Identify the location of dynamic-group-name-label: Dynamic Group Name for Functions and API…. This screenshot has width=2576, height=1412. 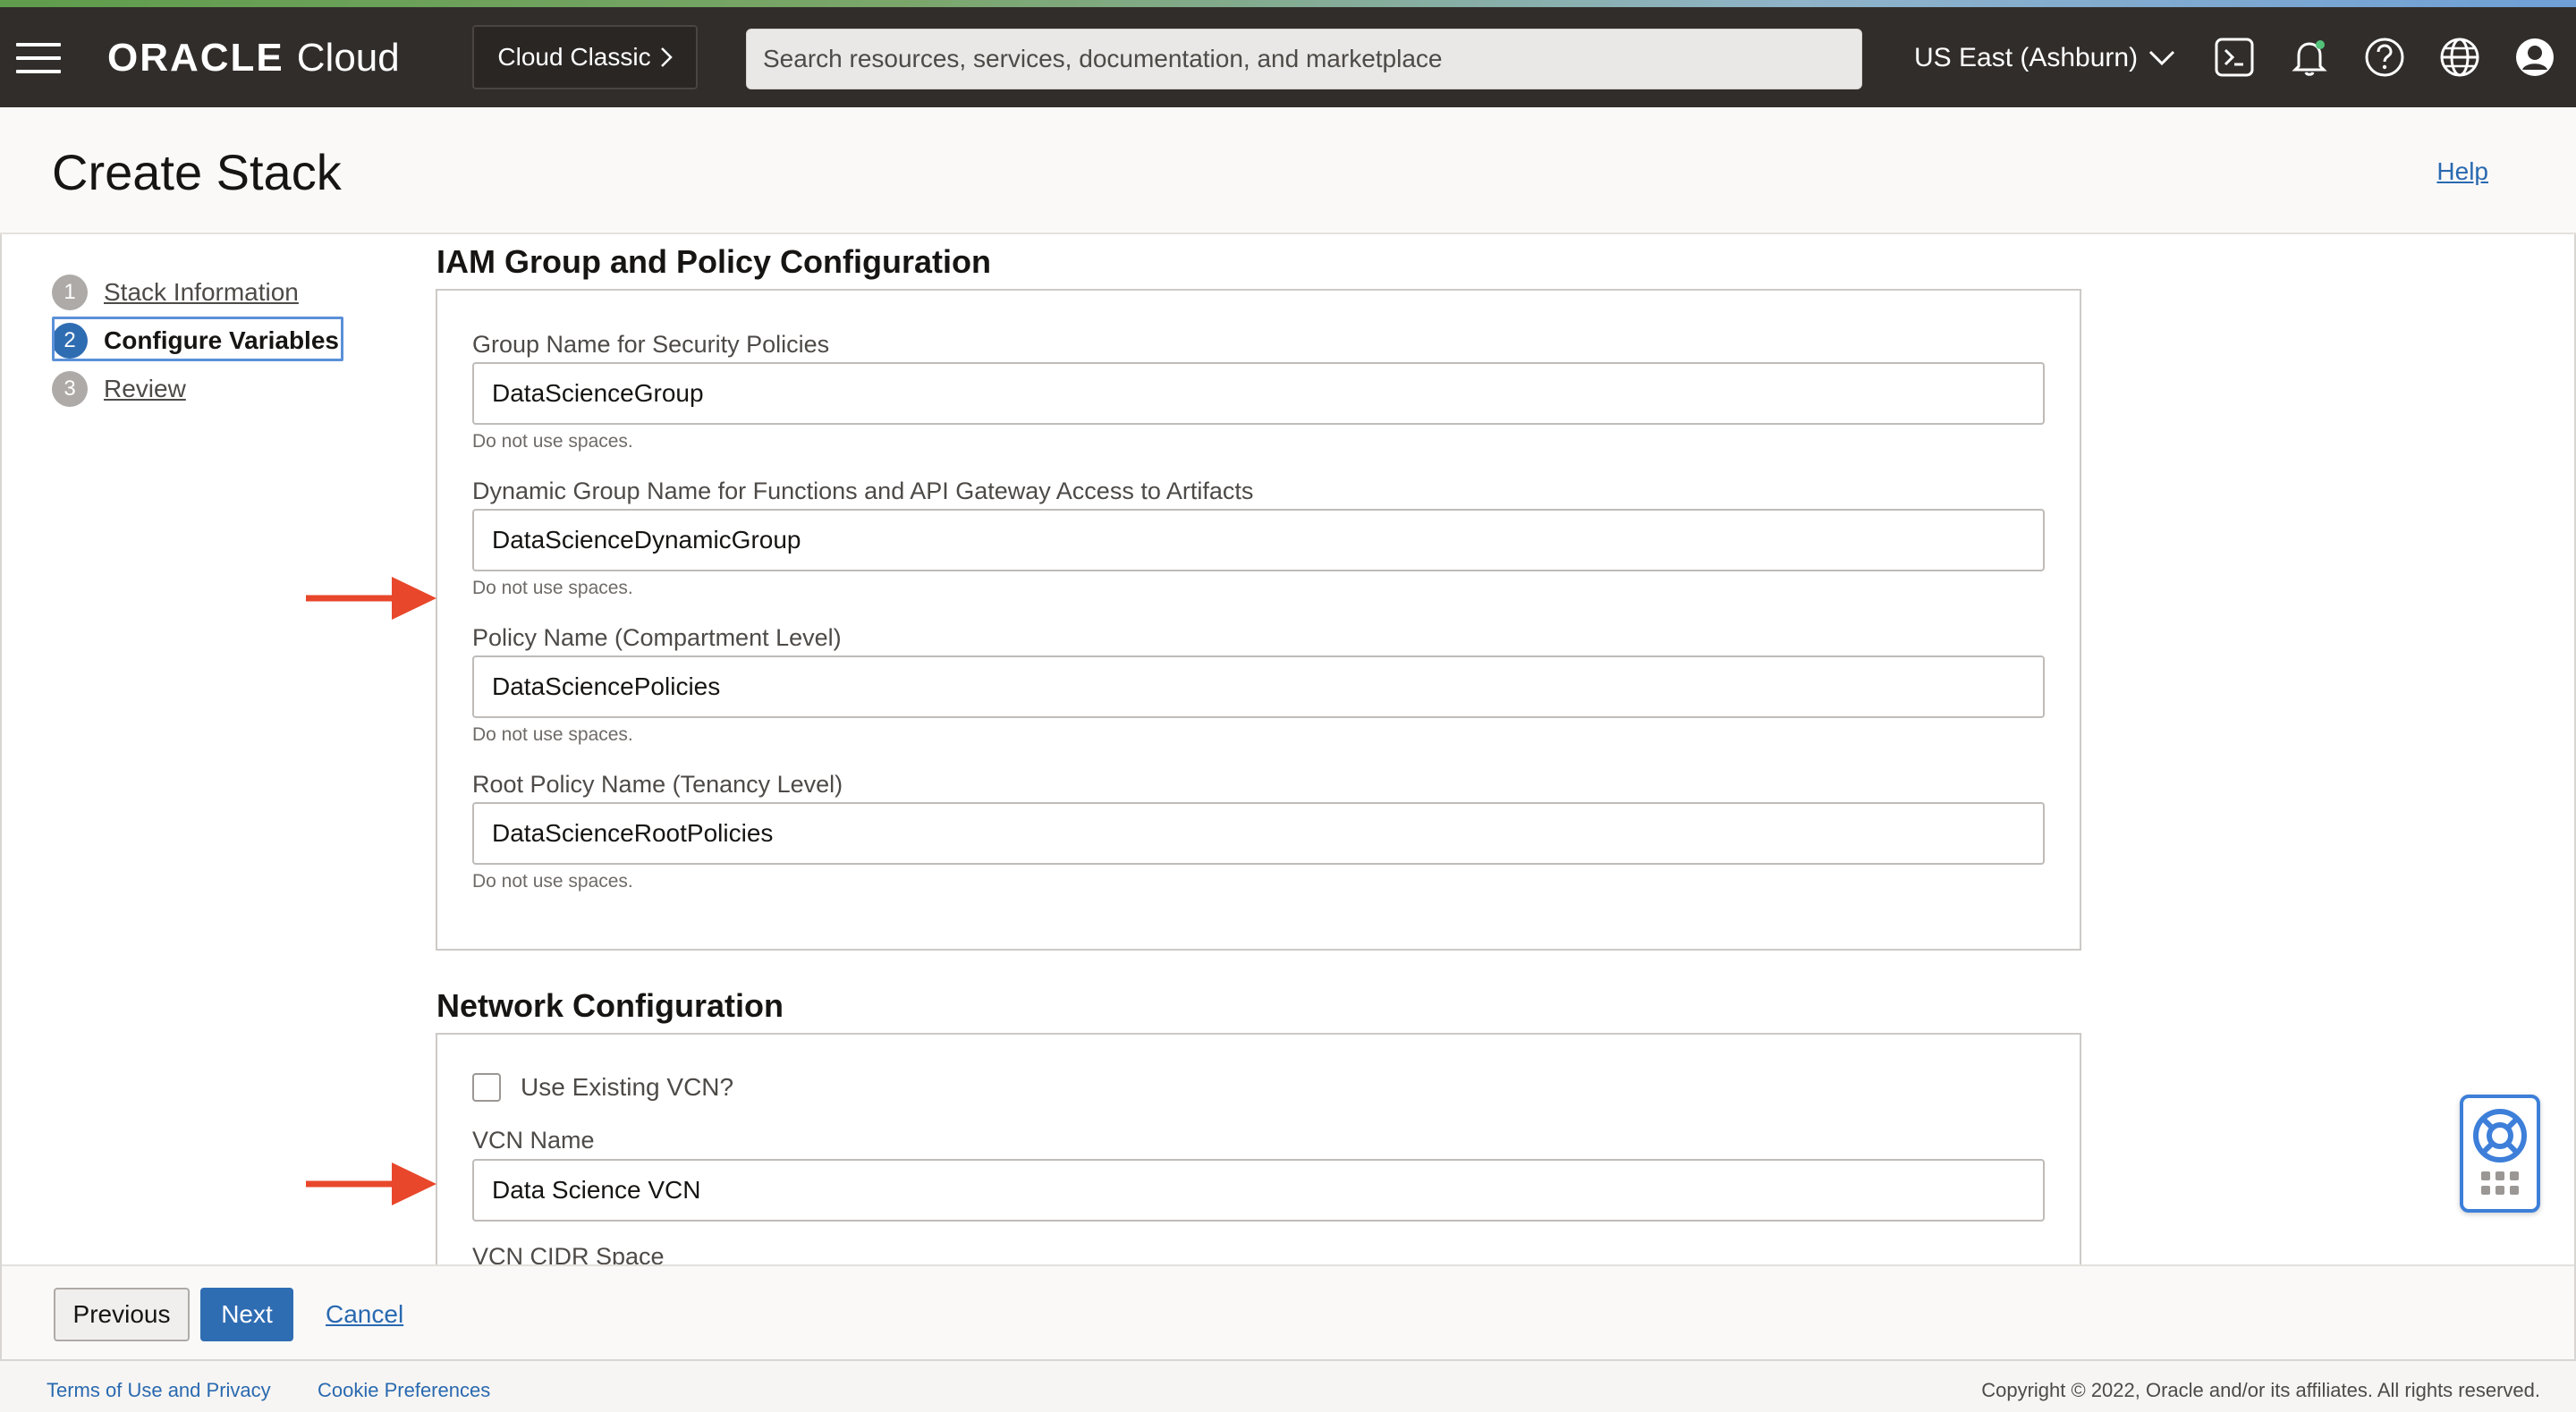
(863, 491).